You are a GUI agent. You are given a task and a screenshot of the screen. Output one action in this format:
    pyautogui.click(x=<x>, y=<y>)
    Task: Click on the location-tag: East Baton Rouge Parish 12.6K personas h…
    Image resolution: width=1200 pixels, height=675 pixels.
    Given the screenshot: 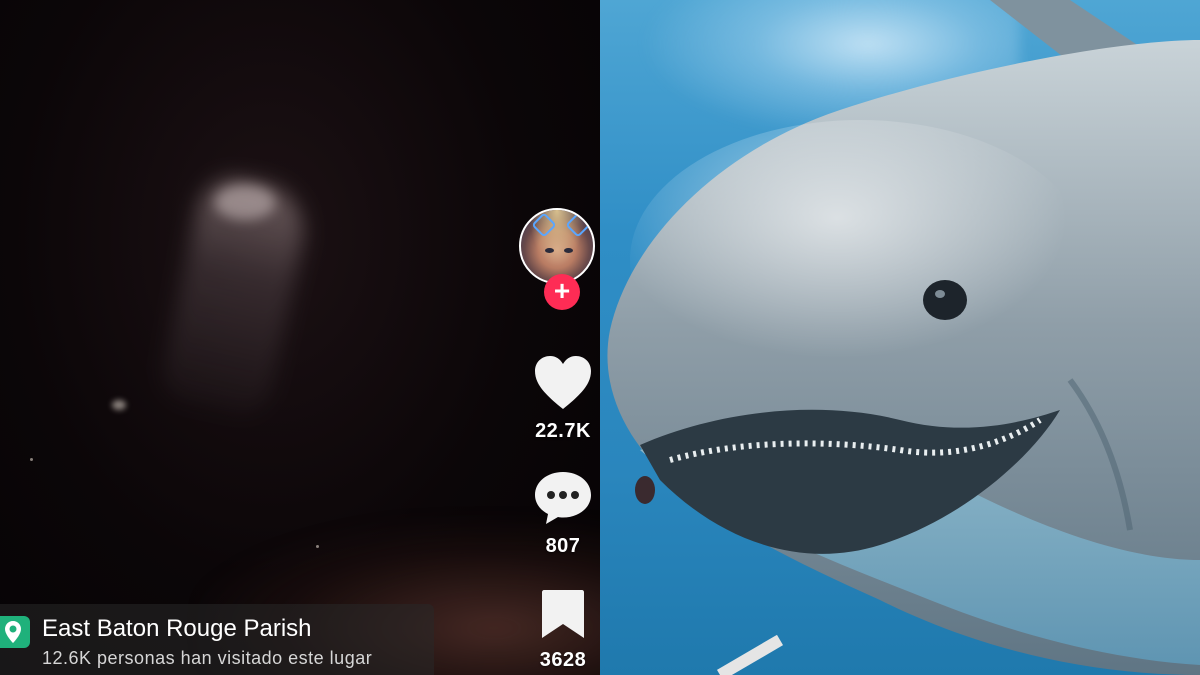 What is the action you would take?
    pyautogui.click(x=217, y=639)
    